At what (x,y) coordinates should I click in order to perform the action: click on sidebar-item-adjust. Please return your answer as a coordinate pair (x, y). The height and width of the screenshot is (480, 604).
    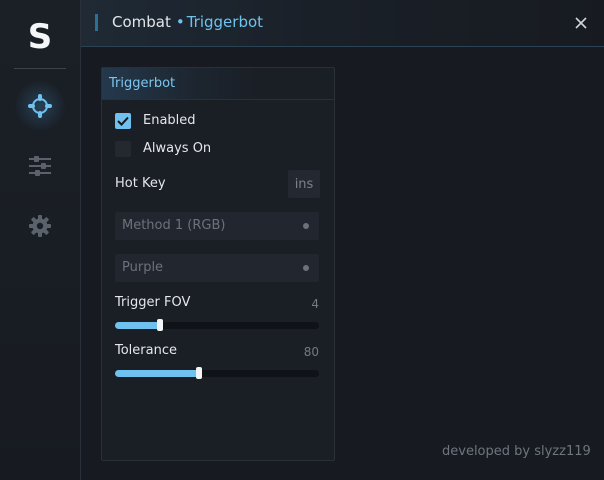
    Looking at the image, I should click on (40, 166).